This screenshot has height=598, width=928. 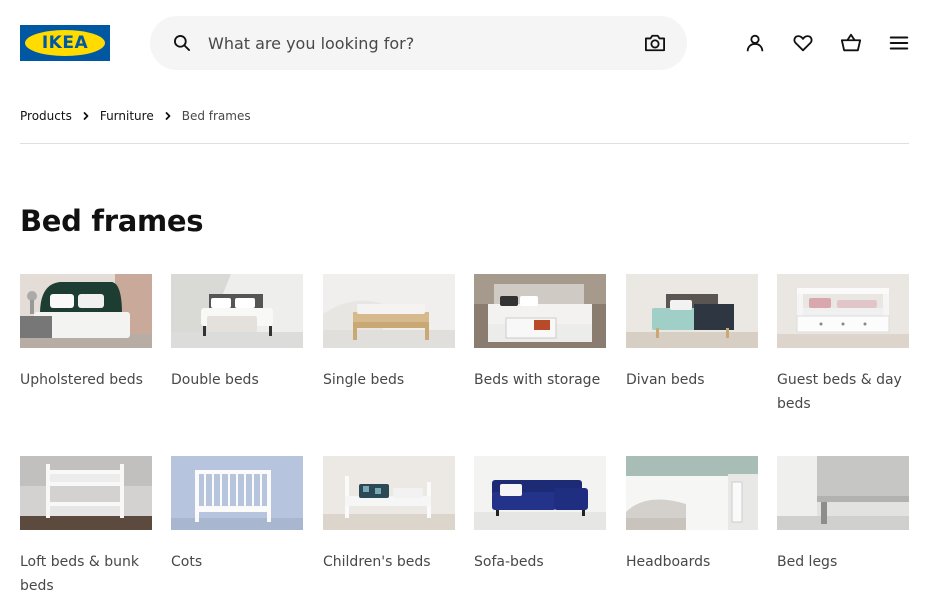 What do you see at coordinates (839, 392) in the screenshot?
I see `category-label: Guest beds & day beds` at bounding box center [839, 392].